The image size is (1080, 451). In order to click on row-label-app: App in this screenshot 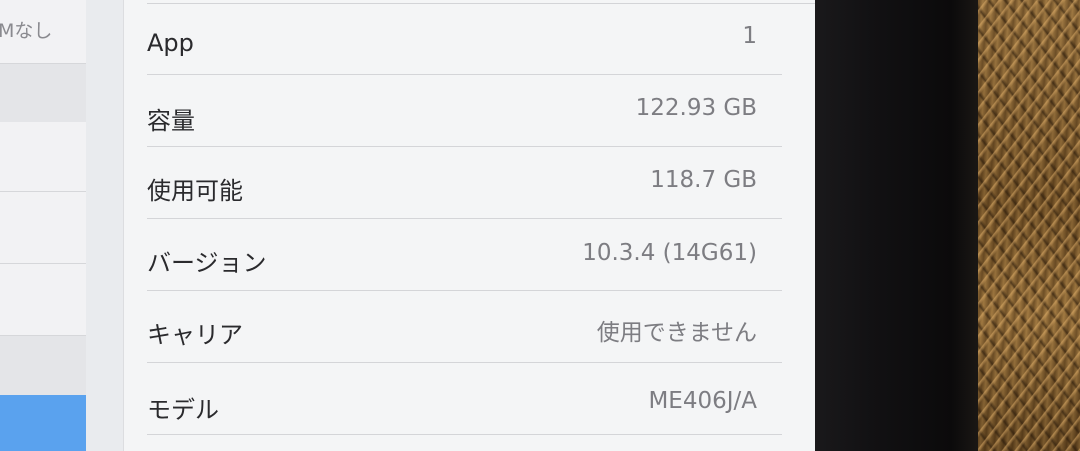, I will do `click(170, 43)`.